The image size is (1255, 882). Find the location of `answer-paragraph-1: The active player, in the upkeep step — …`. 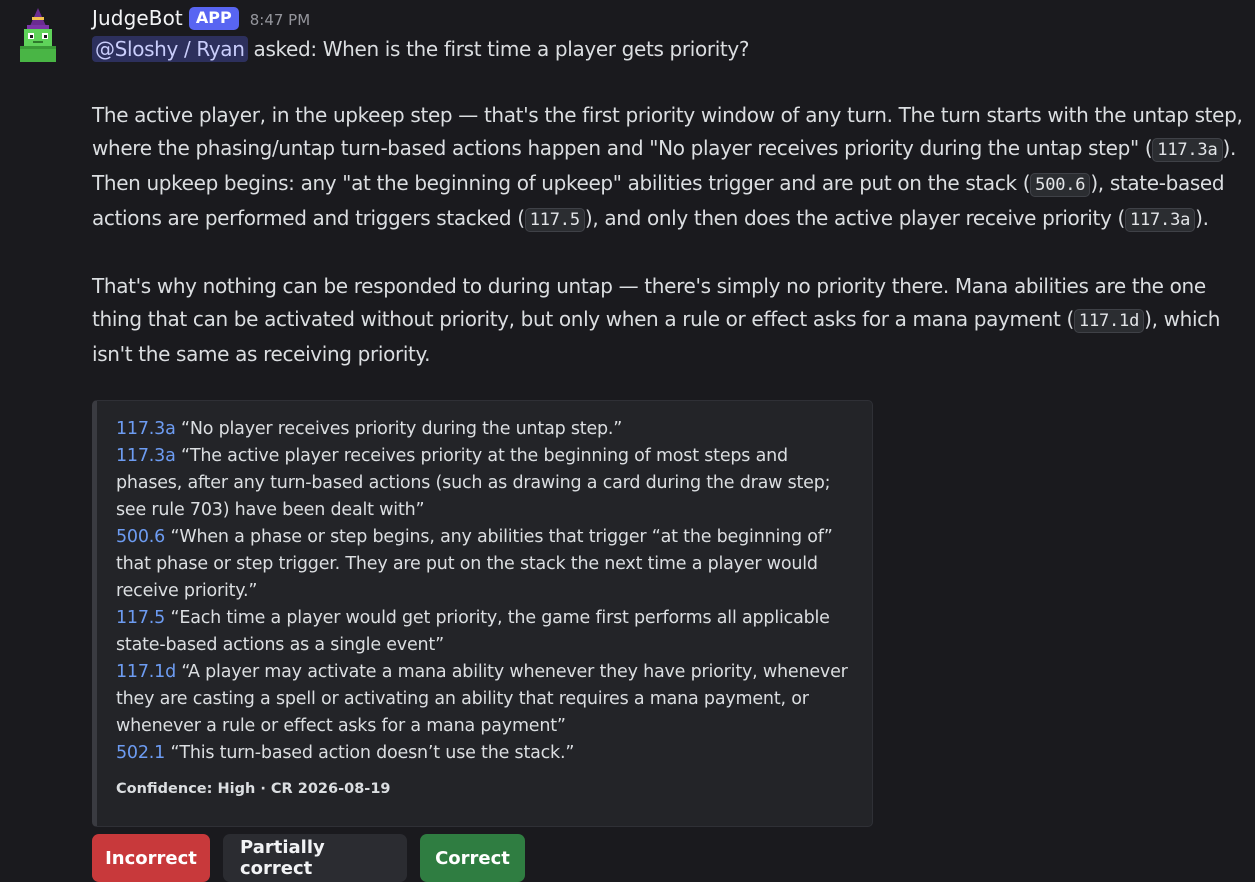

answer-paragraph-1: The active player, in the upkeep step — … is located at coordinates (672, 168).